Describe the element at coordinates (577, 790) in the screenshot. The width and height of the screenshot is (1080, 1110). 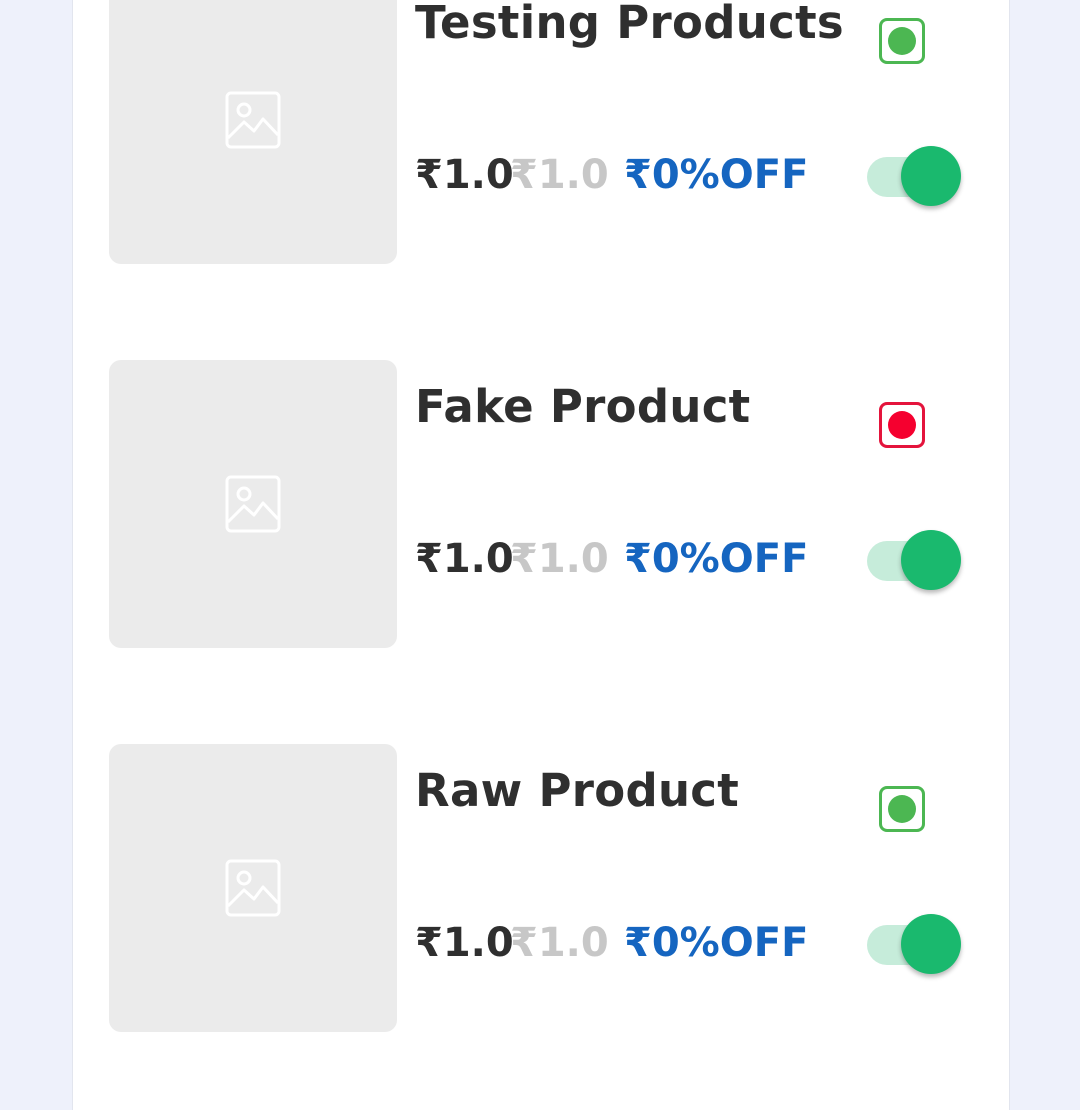
I see `product-name: Raw Product` at that location.